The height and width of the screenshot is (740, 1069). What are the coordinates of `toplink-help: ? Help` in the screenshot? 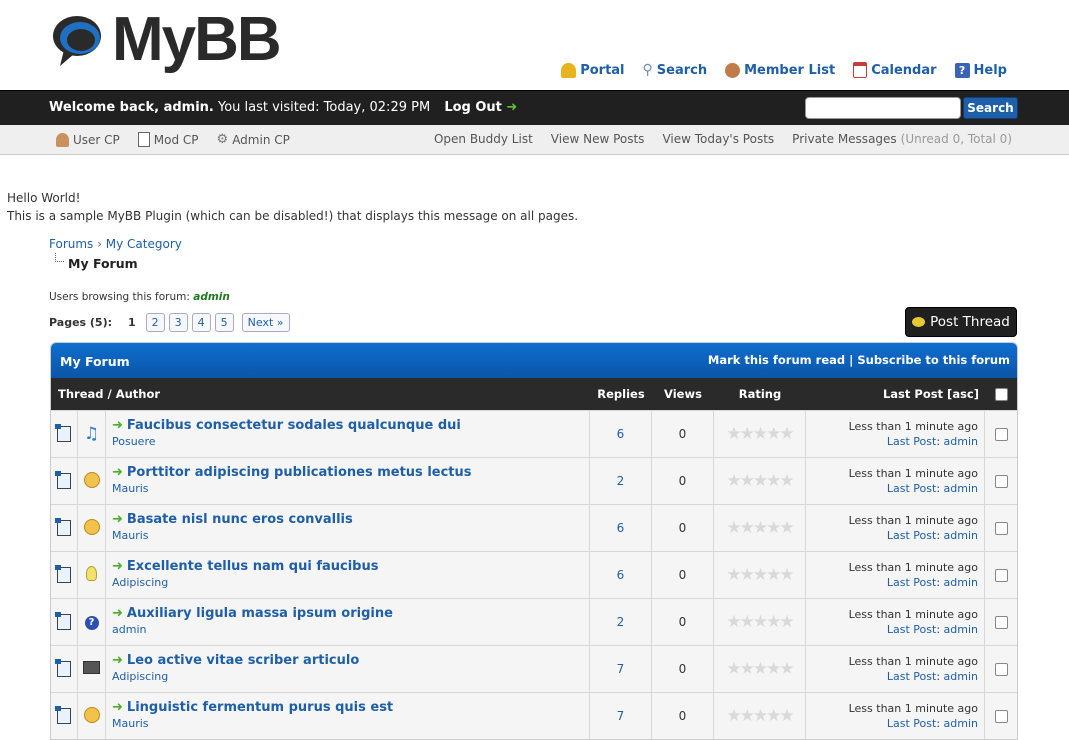 It's located at (980, 70).